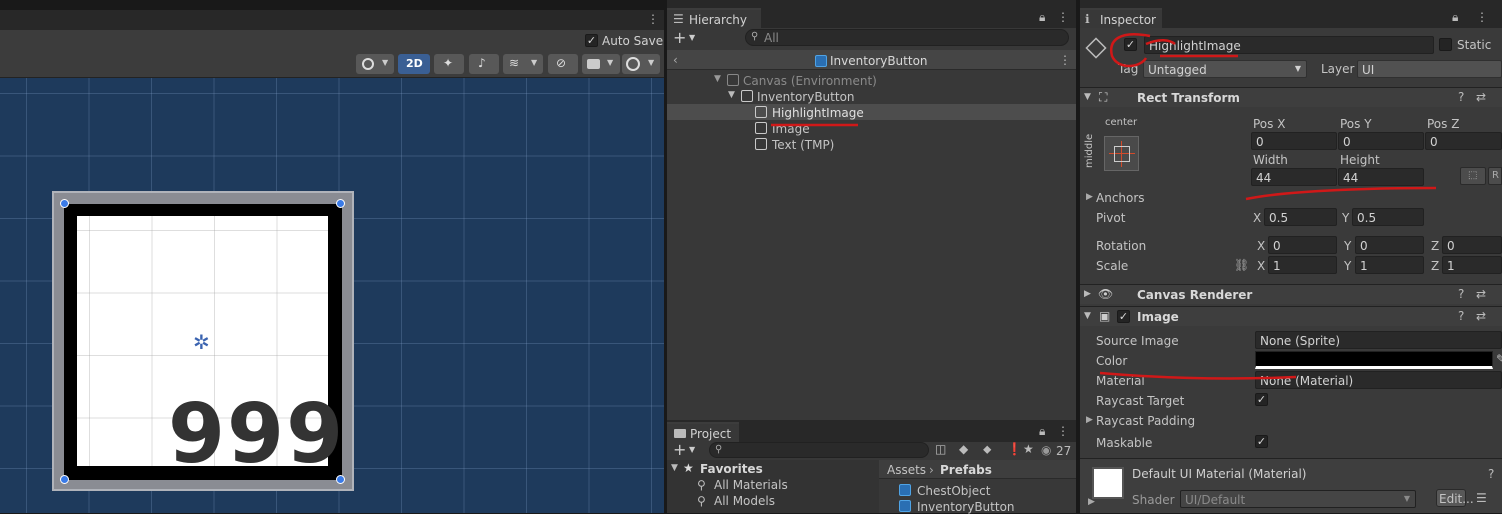  I want to click on hierarchy-search-input: ⚲ All, so click(907, 37).